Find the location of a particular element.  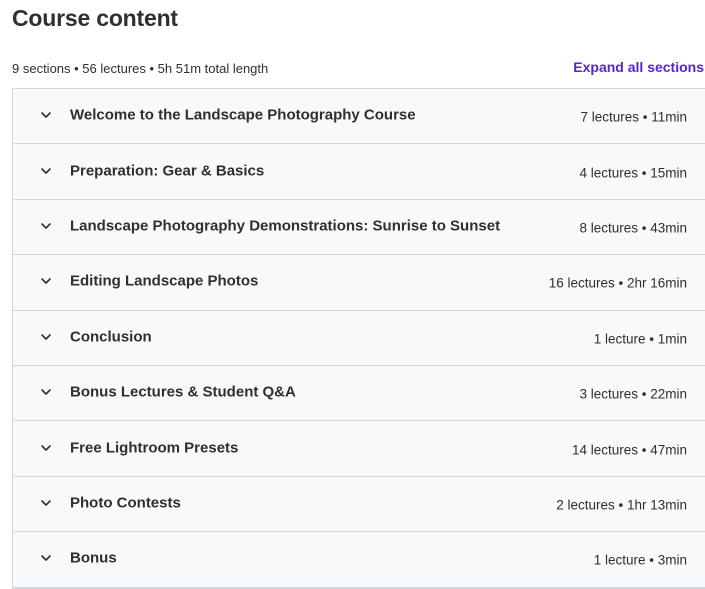

section-item: Conclusion 1 lecture • 1min is located at coordinates (359, 338).